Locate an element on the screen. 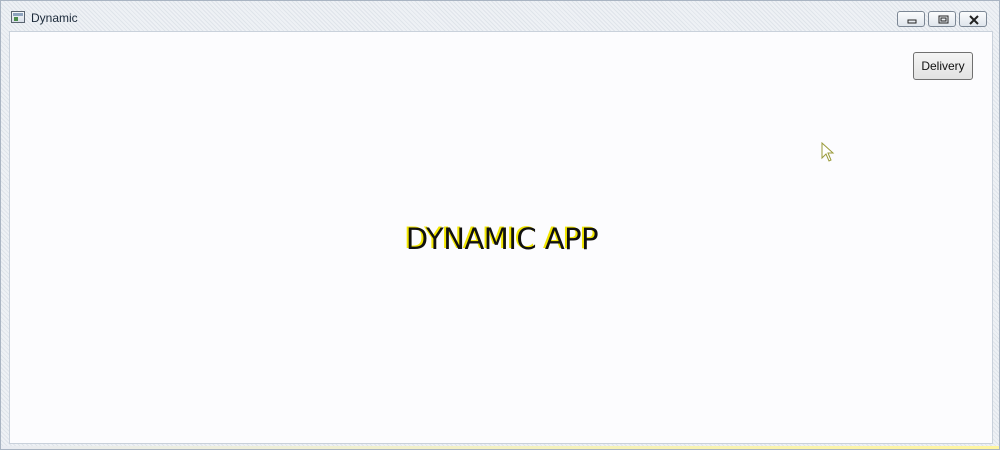 The width and height of the screenshot is (1000, 450). caption-buttons is located at coordinates (942, 19).